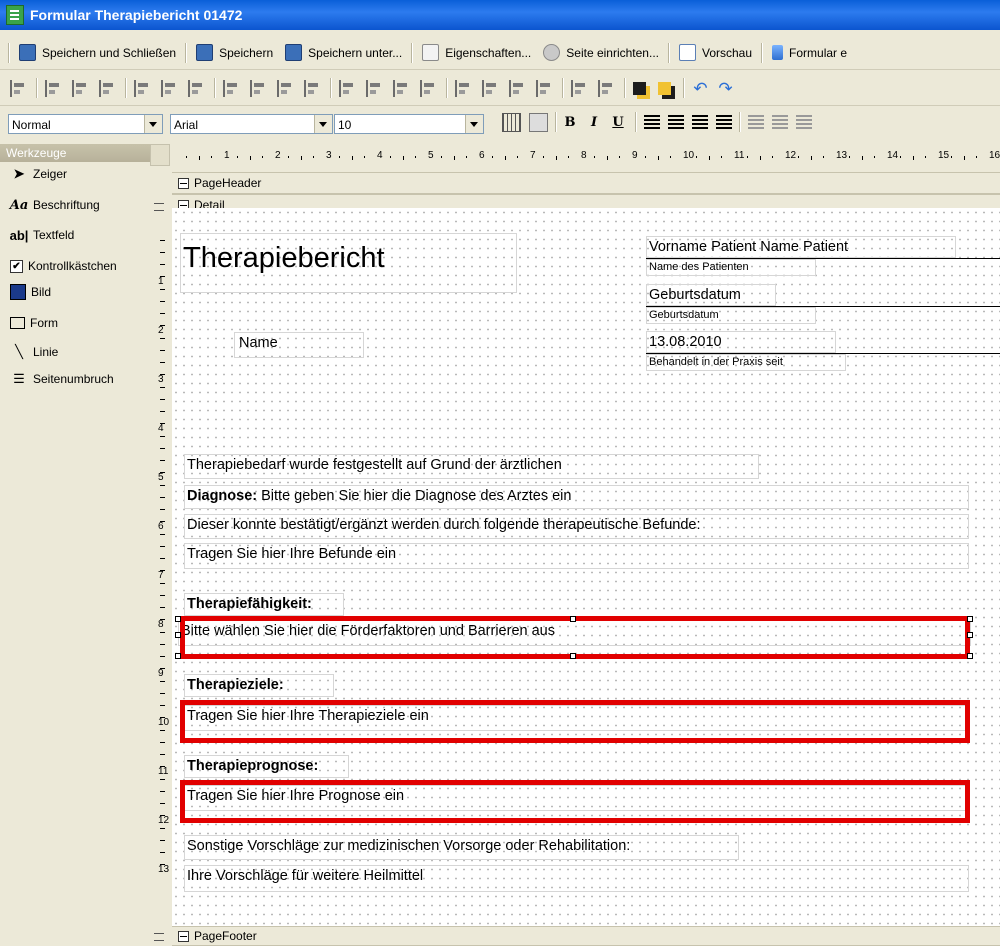 The height and width of the screenshot is (946, 1000). What do you see at coordinates (842, 155) in the screenshot?
I see `ruler-tick-label: 13` at bounding box center [842, 155].